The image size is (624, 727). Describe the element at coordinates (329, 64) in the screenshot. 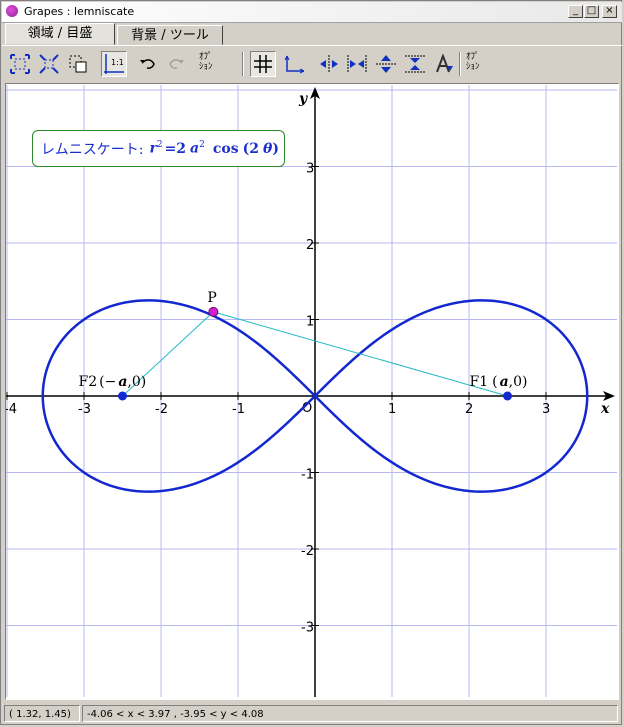

I see `x-expand-icon` at that location.